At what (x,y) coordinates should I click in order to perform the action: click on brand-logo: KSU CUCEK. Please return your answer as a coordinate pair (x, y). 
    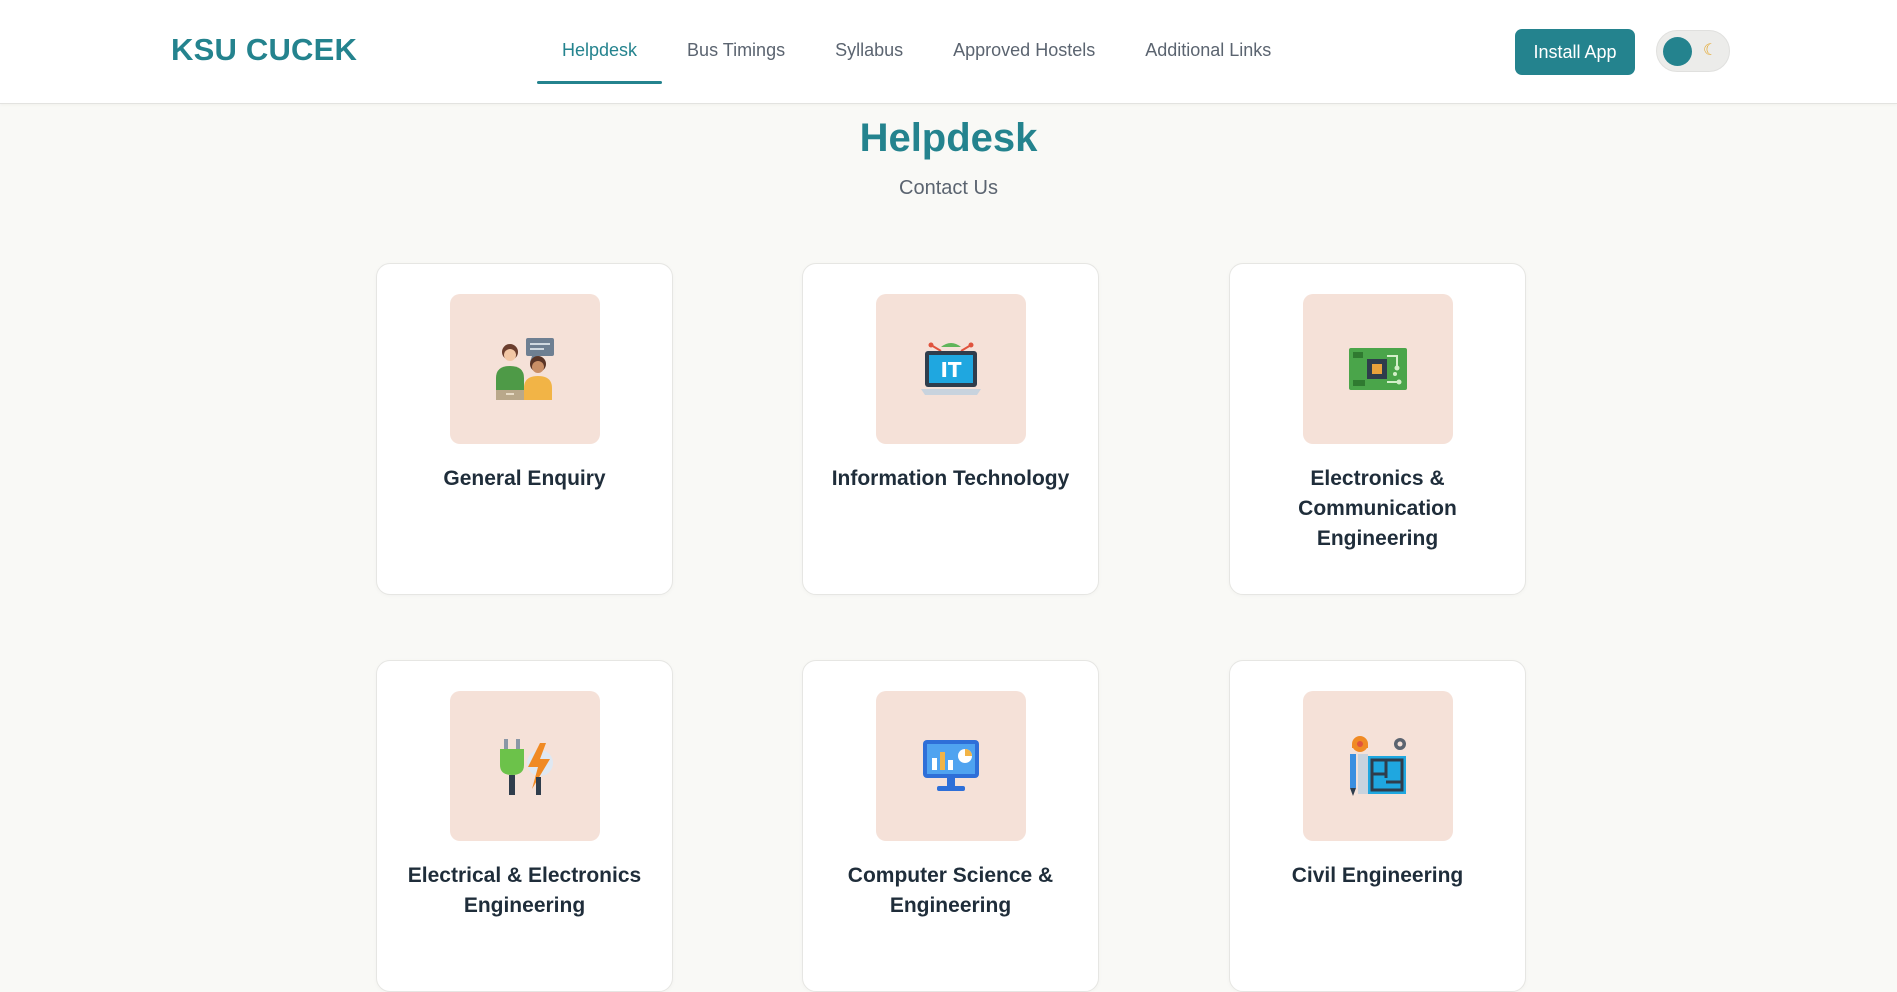
    Looking at the image, I should click on (264, 50).